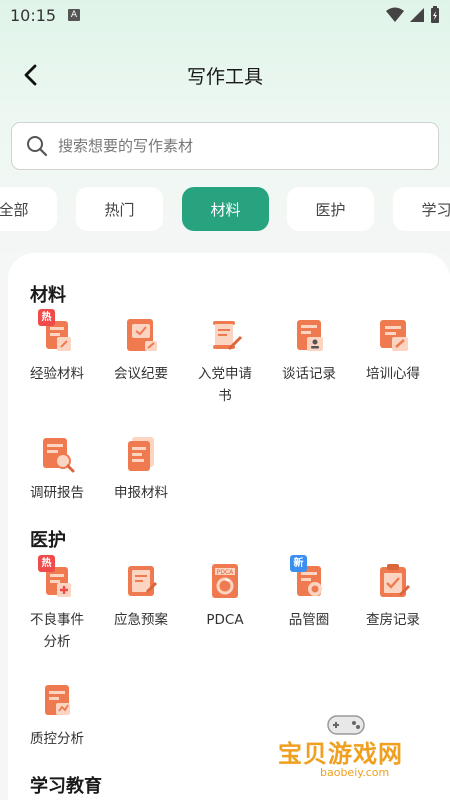  I want to click on award-document-icon: 新, so click(309, 578).